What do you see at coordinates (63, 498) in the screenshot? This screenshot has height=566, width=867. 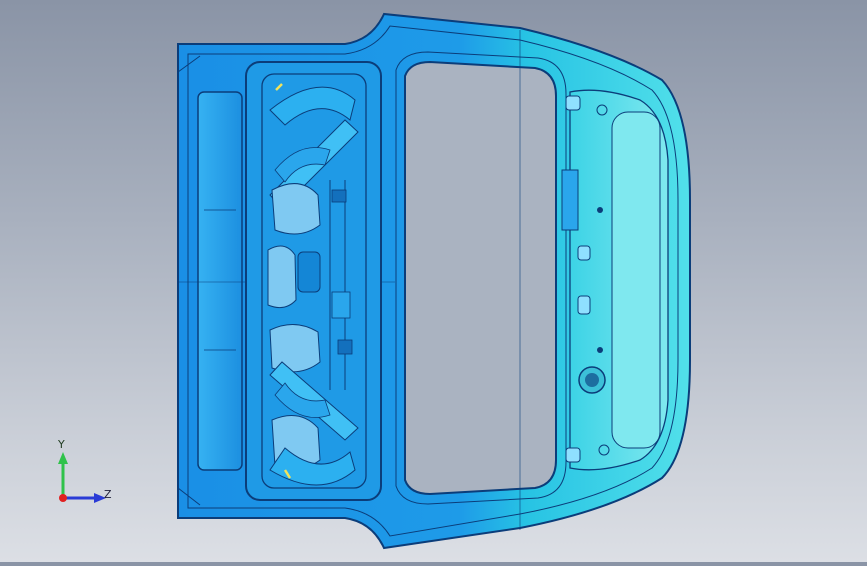 I see `origin-dot` at bounding box center [63, 498].